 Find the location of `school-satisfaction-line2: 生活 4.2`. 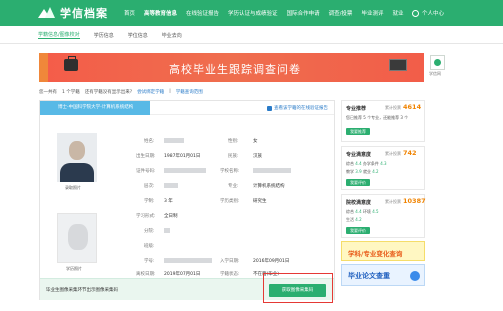

school-satisfaction-line2: 生活 4.2 is located at coordinates (354, 220).